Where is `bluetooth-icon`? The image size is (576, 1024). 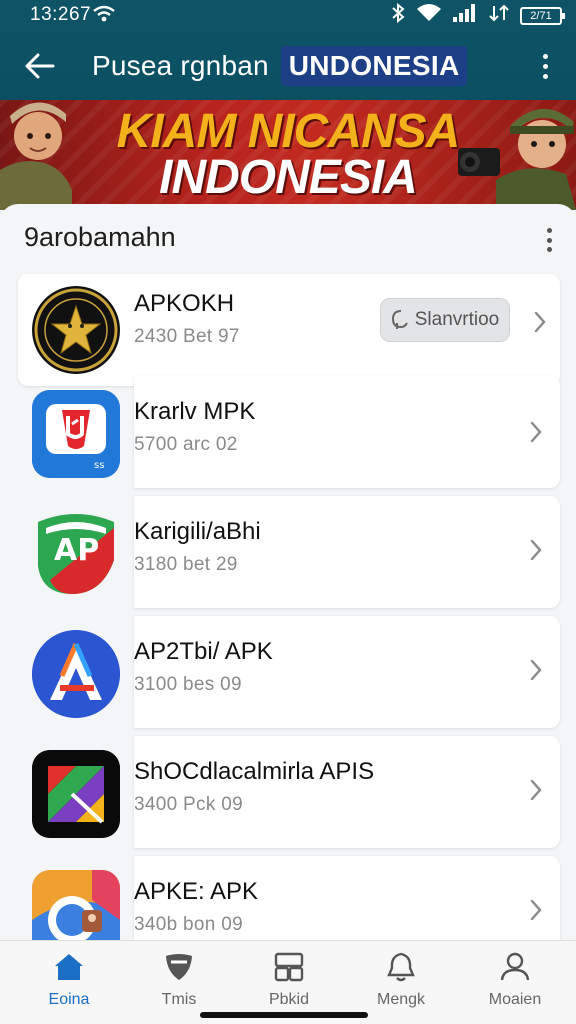
bluetooth-icon is located at coordinates (398, 15).